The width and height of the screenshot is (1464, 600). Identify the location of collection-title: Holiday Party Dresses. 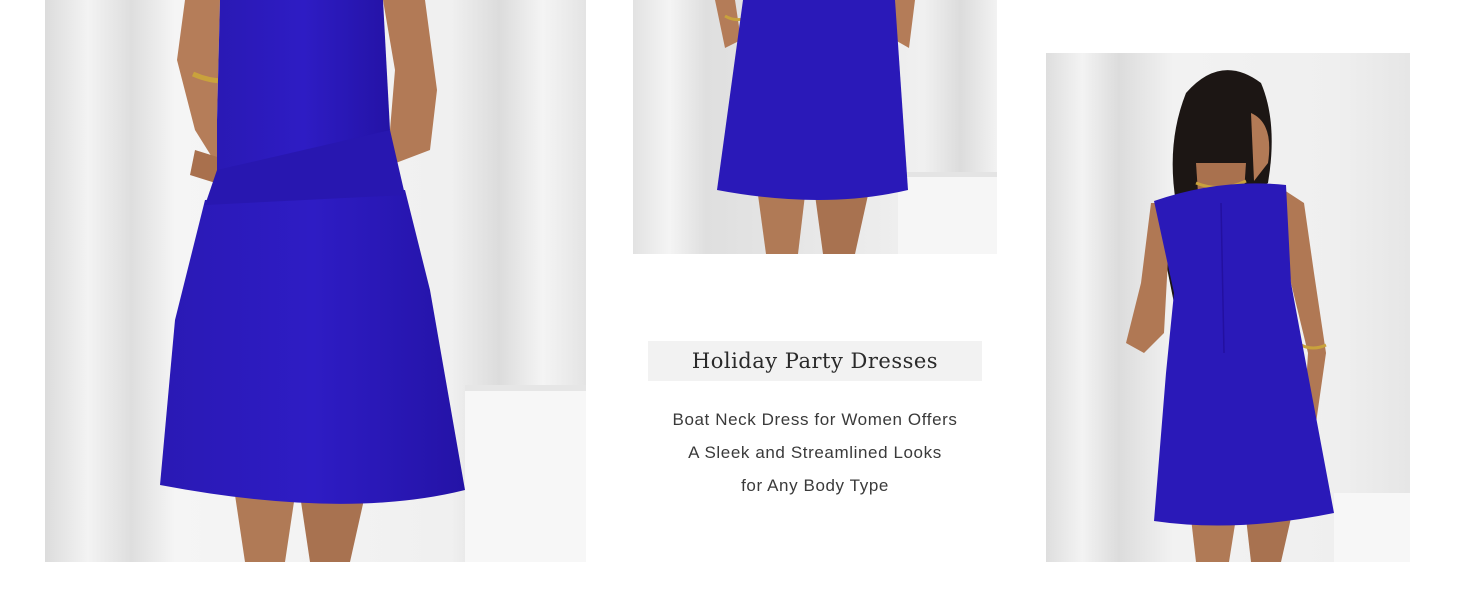
(815, 361).